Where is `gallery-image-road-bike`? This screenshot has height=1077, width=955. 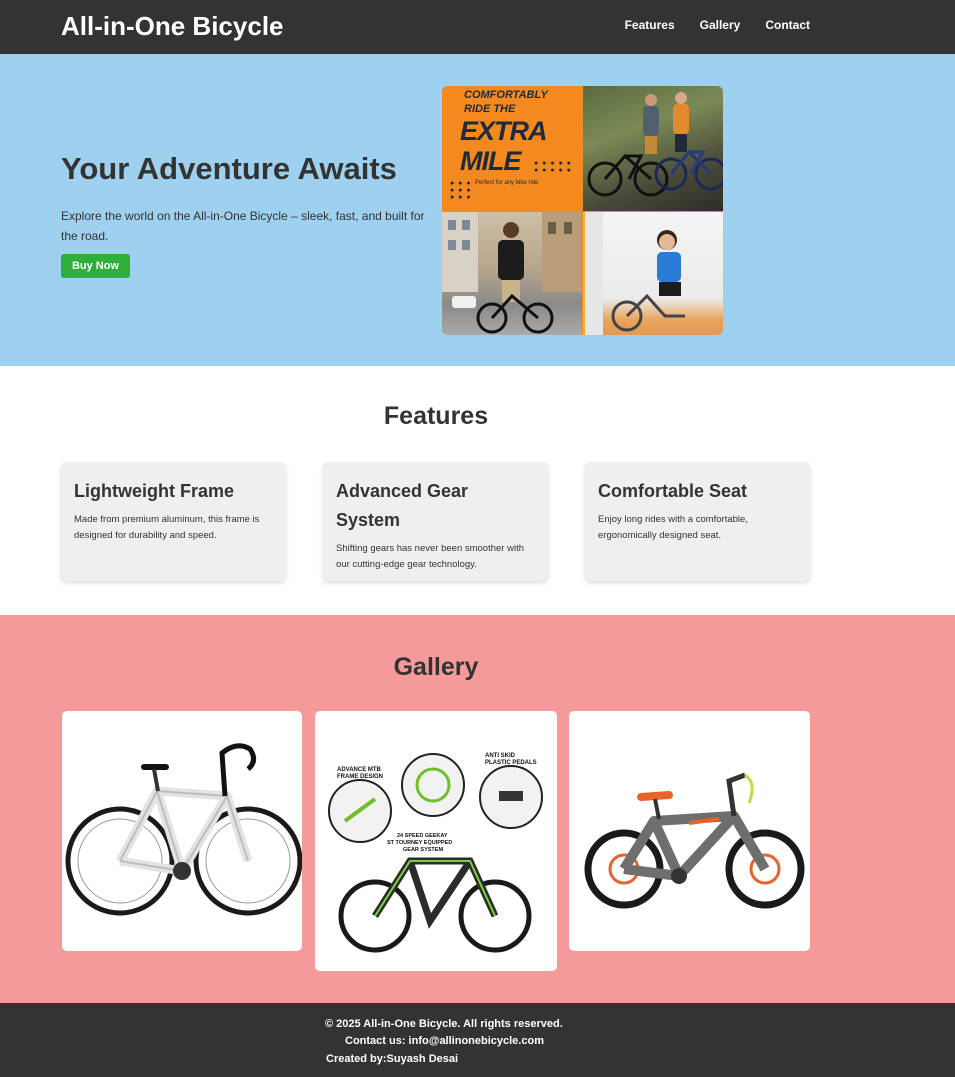
gallery-image-road-bike is located at coordinates (182, 831).